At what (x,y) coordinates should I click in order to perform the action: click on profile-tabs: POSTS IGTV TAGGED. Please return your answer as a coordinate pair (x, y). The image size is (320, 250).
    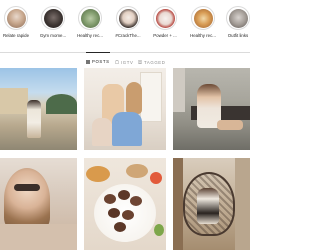
    Looking at the image, I should click on (125, 59).